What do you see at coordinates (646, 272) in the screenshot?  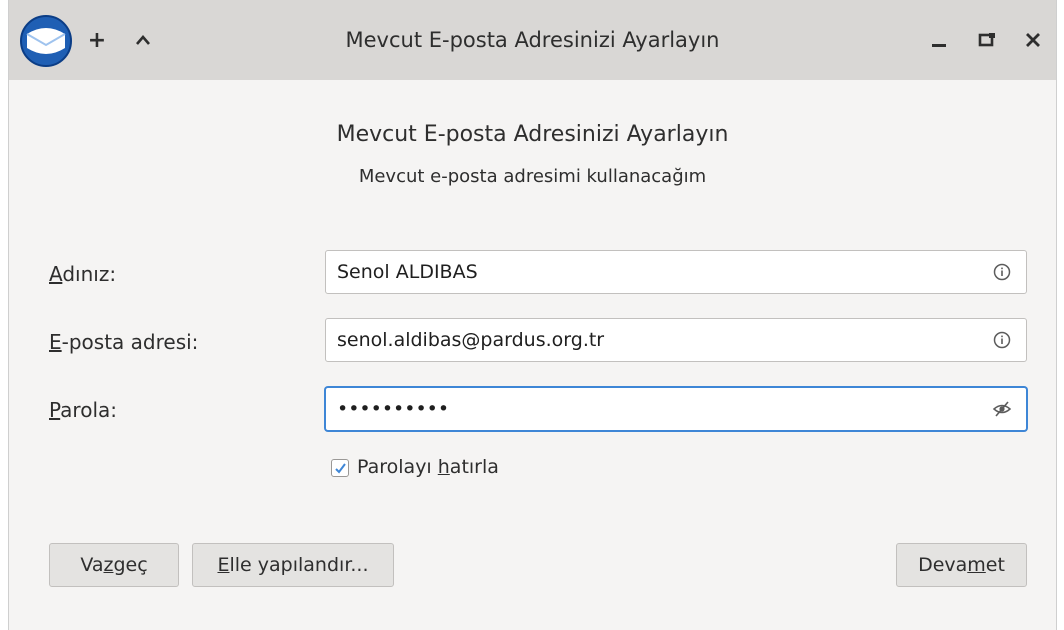 I see `name-input` at bounding box center [646, 272].